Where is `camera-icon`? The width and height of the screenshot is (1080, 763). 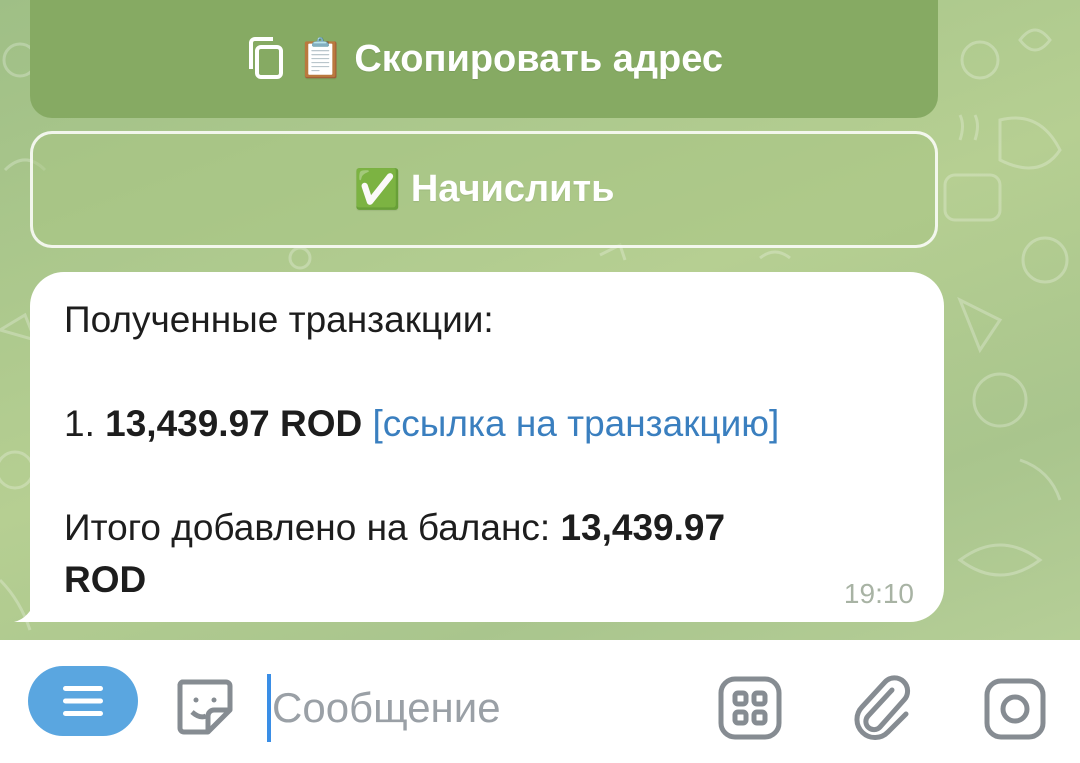
camera-icon is located at coordinates (1015, 709).